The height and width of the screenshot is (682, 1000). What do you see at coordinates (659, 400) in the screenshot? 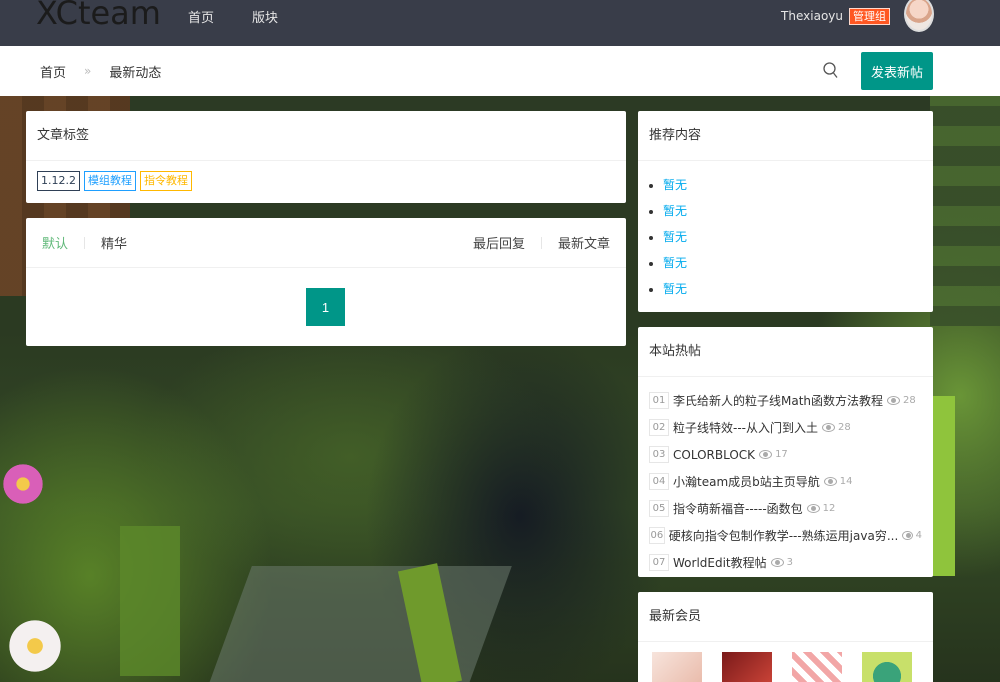
I see `hot-post-rank: 01` at bounding box center [659, 400].